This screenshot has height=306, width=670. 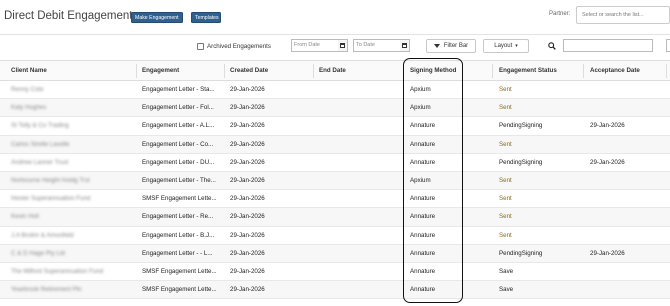 I want to click on search-input, so click(x=608, y=45).